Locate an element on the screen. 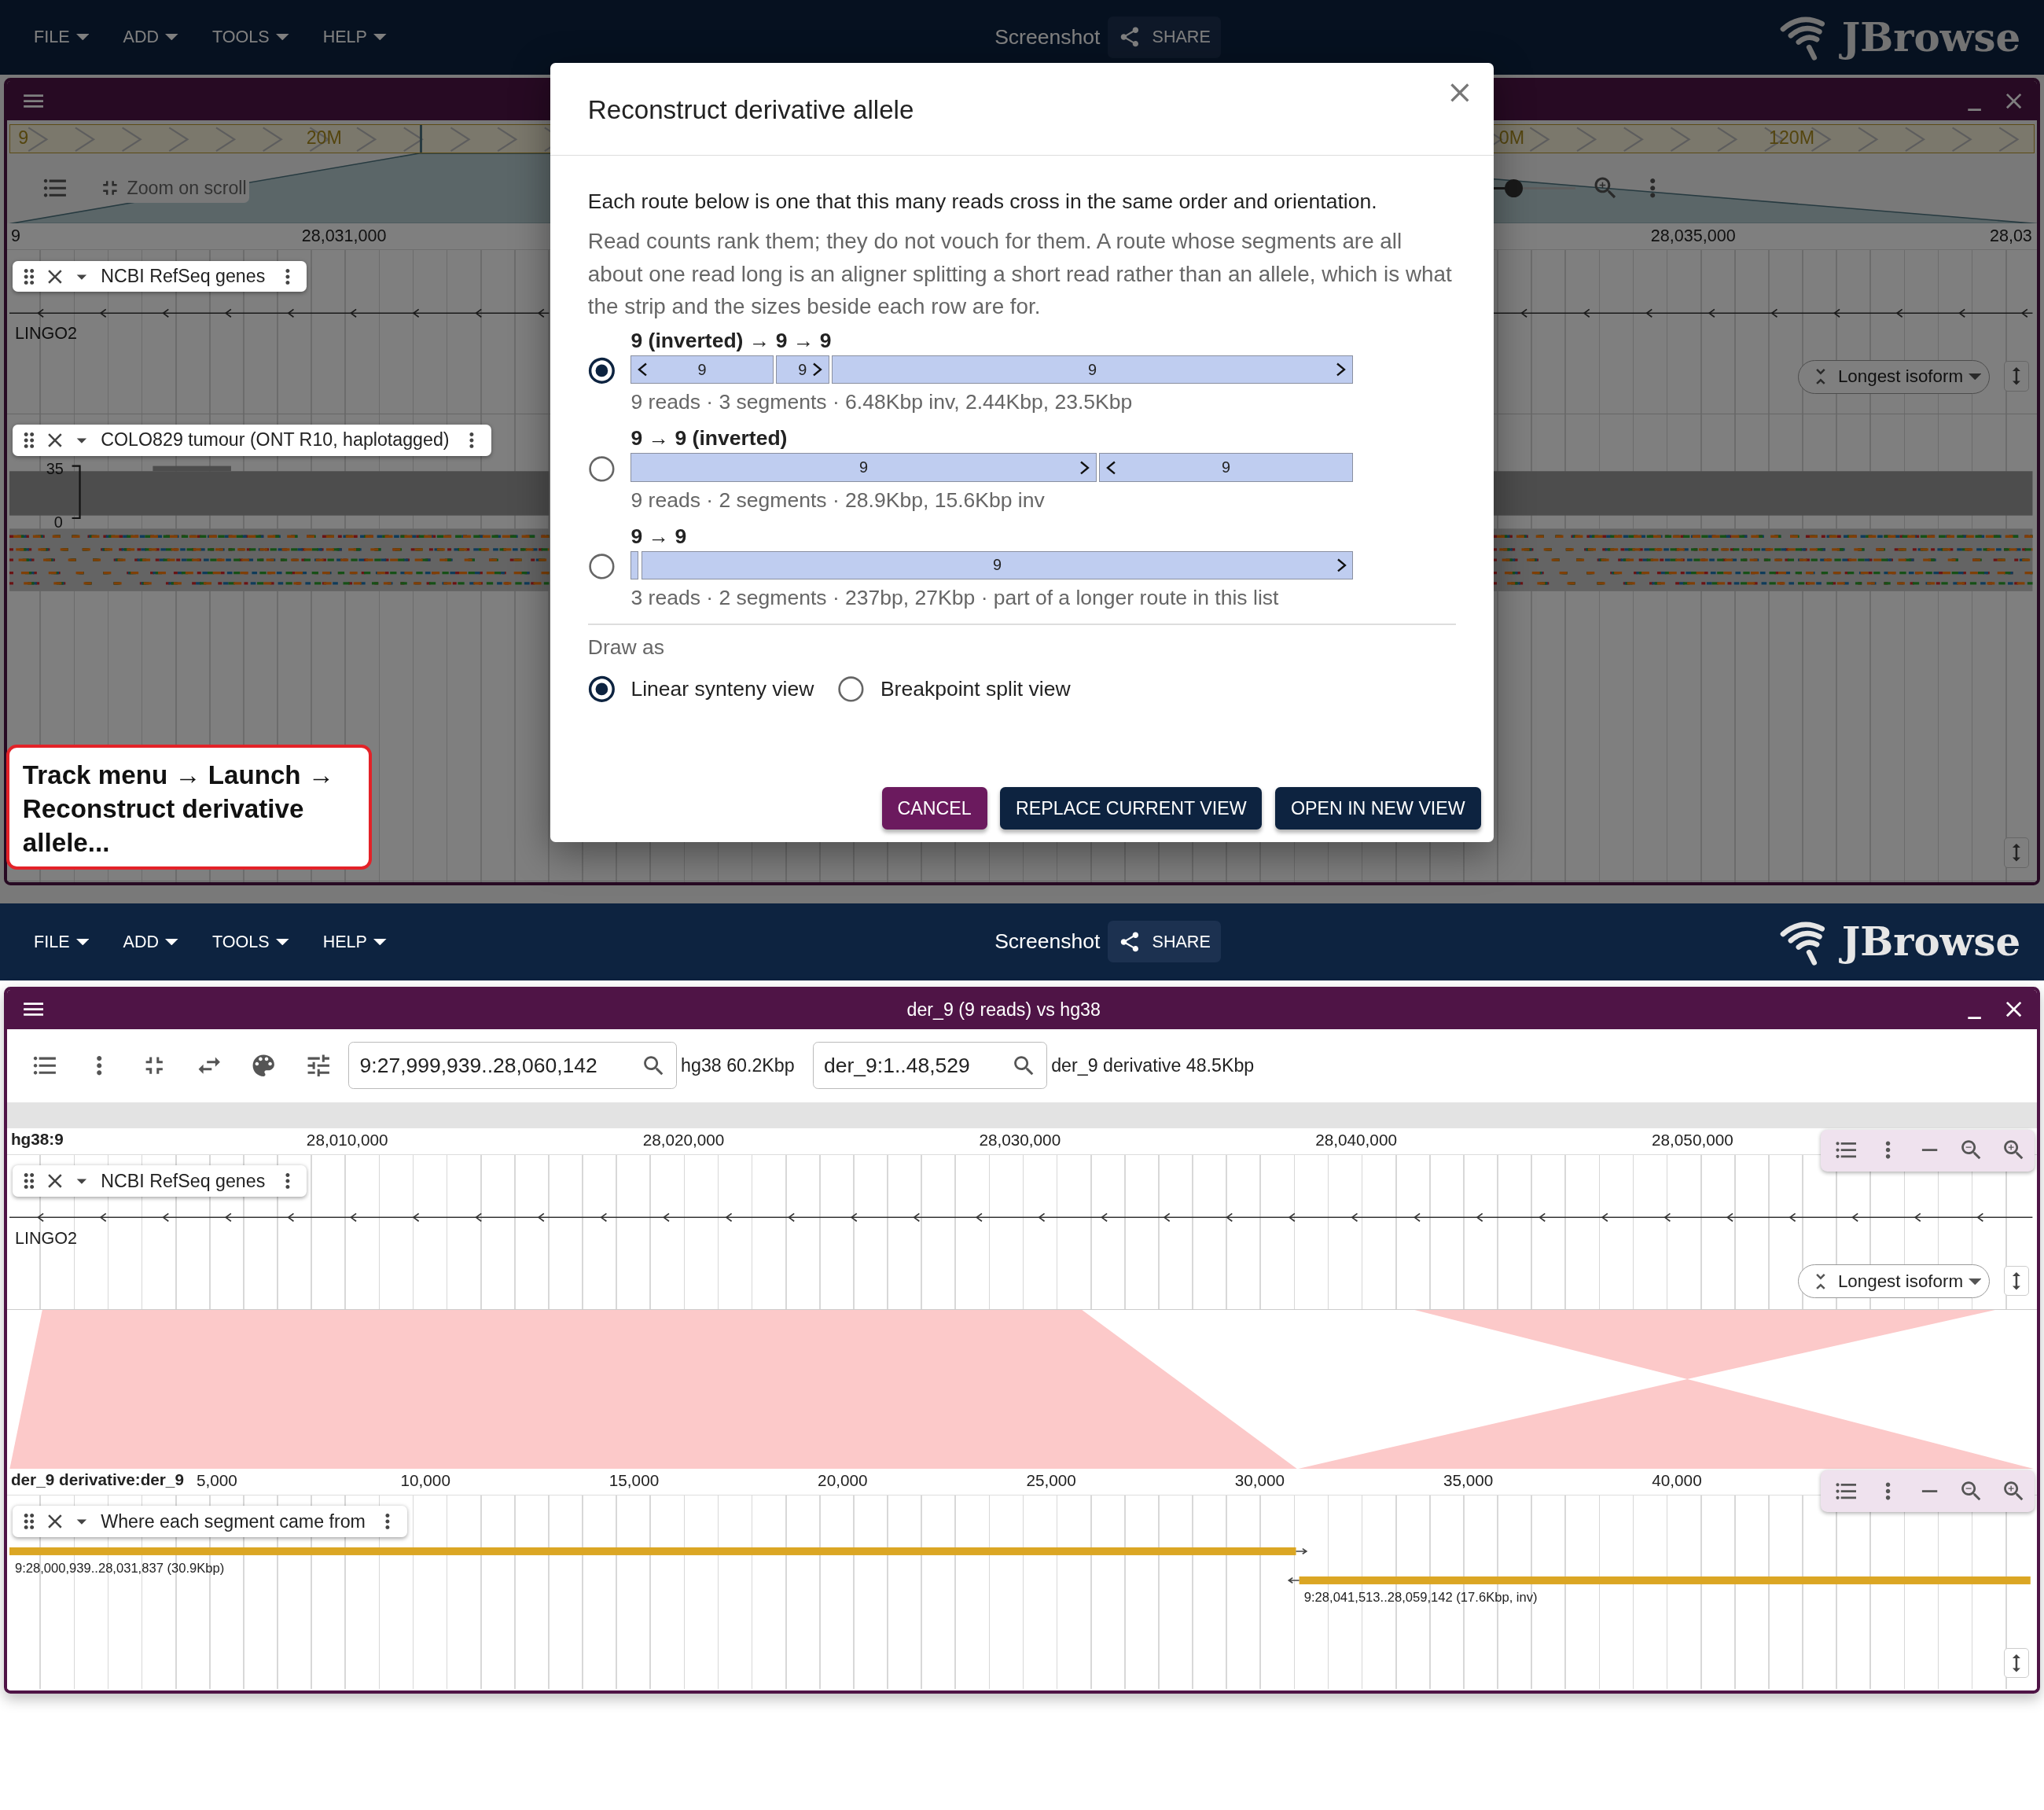  ruler-label: 40,000 is located at coordinates (1677, 1481).